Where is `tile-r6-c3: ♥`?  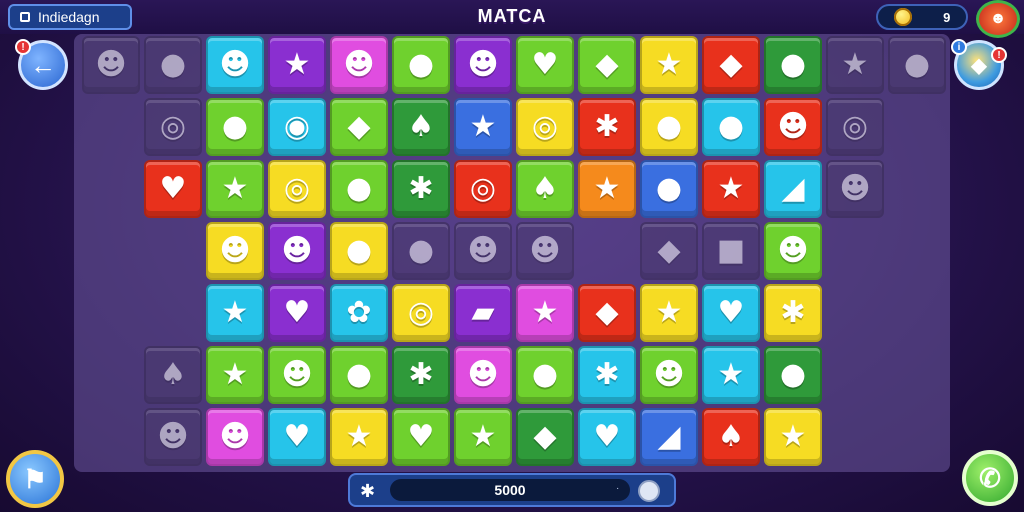
tile-r6-c3: ♥ is located at coordinates (297, 437).